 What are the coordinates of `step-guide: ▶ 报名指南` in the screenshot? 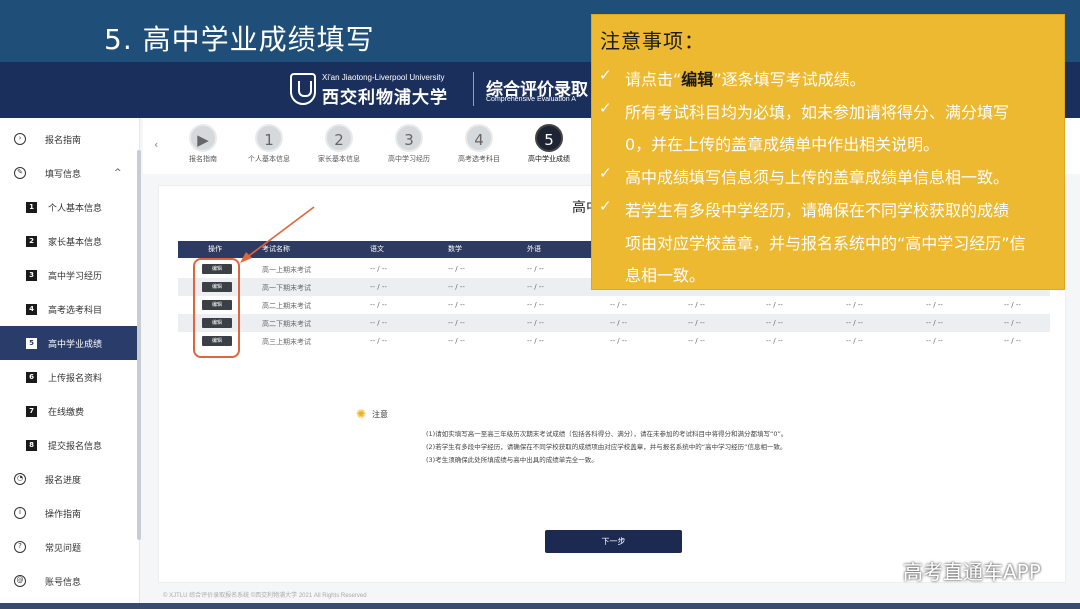 It's located at (203, 144).